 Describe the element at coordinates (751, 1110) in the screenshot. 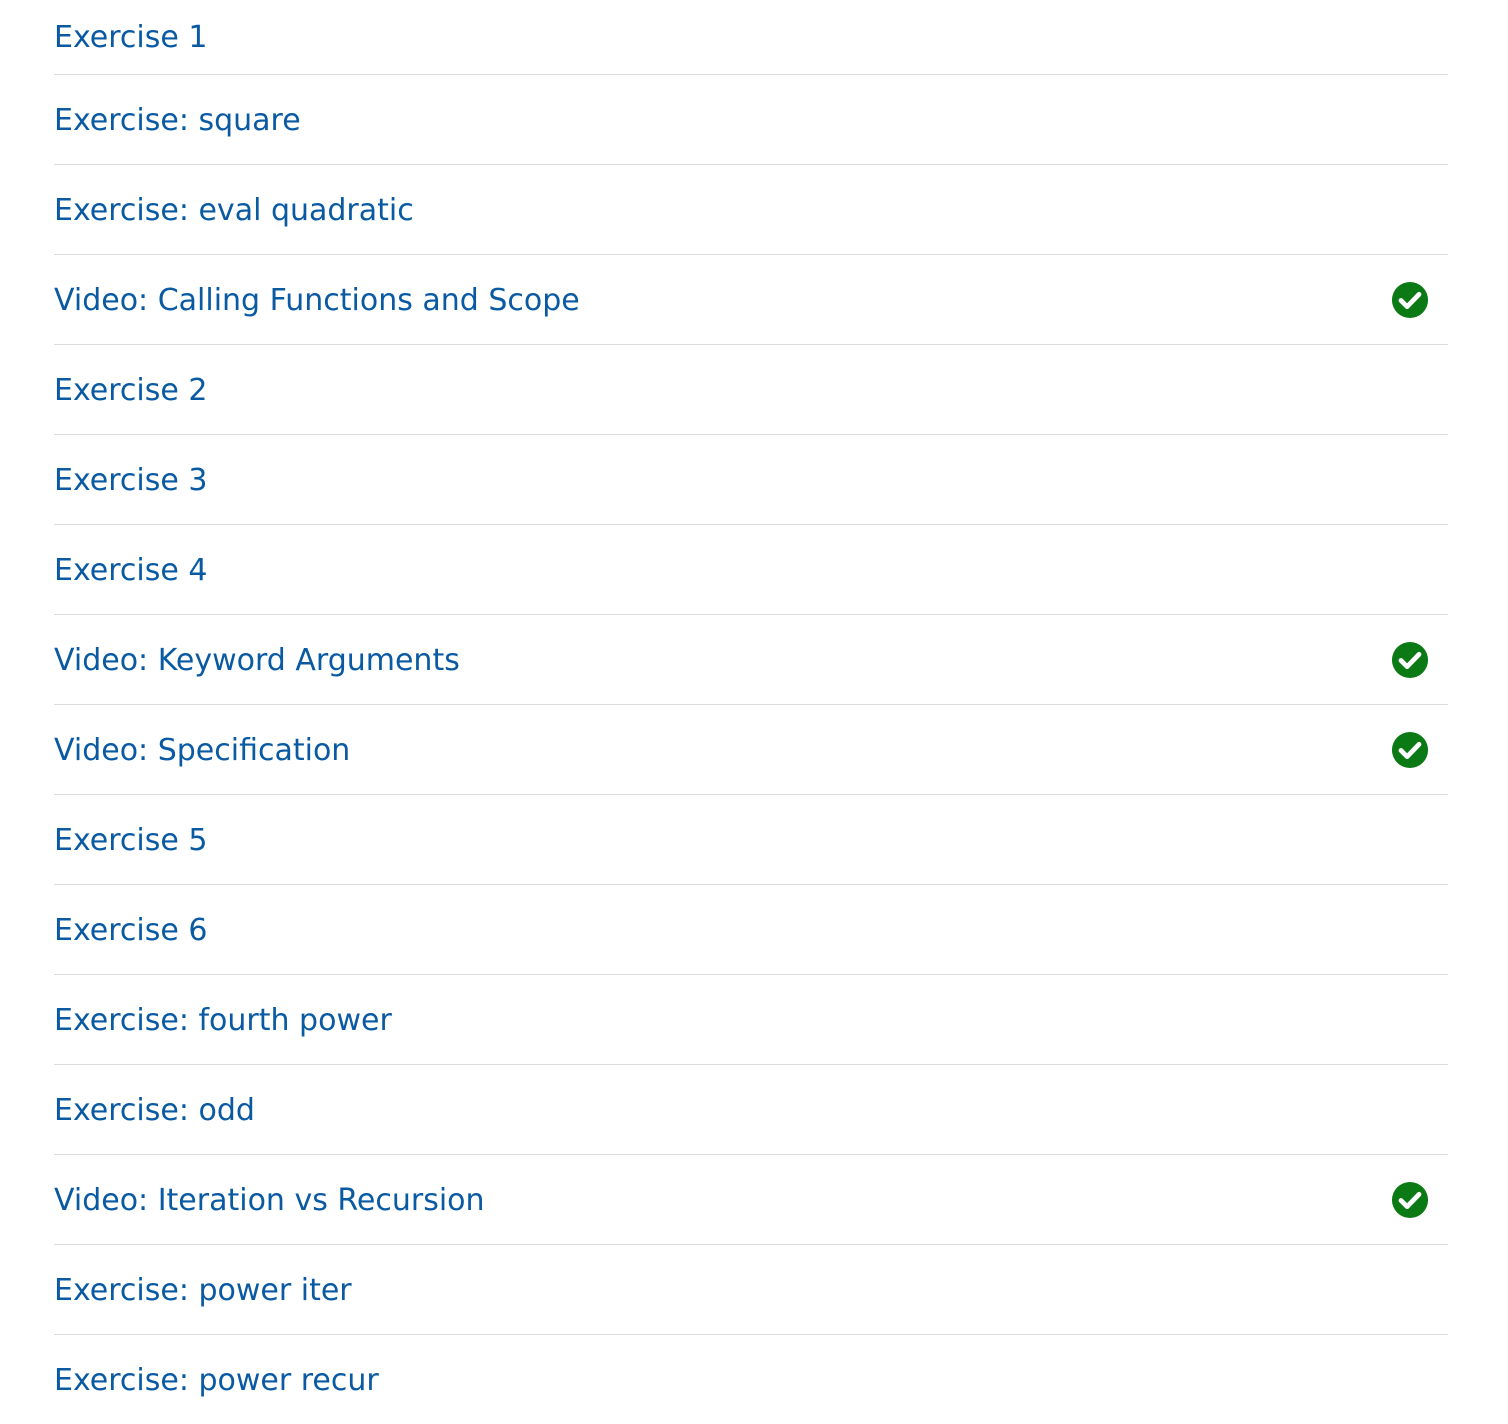

I see `list-item: Exercise: odd` at that location.